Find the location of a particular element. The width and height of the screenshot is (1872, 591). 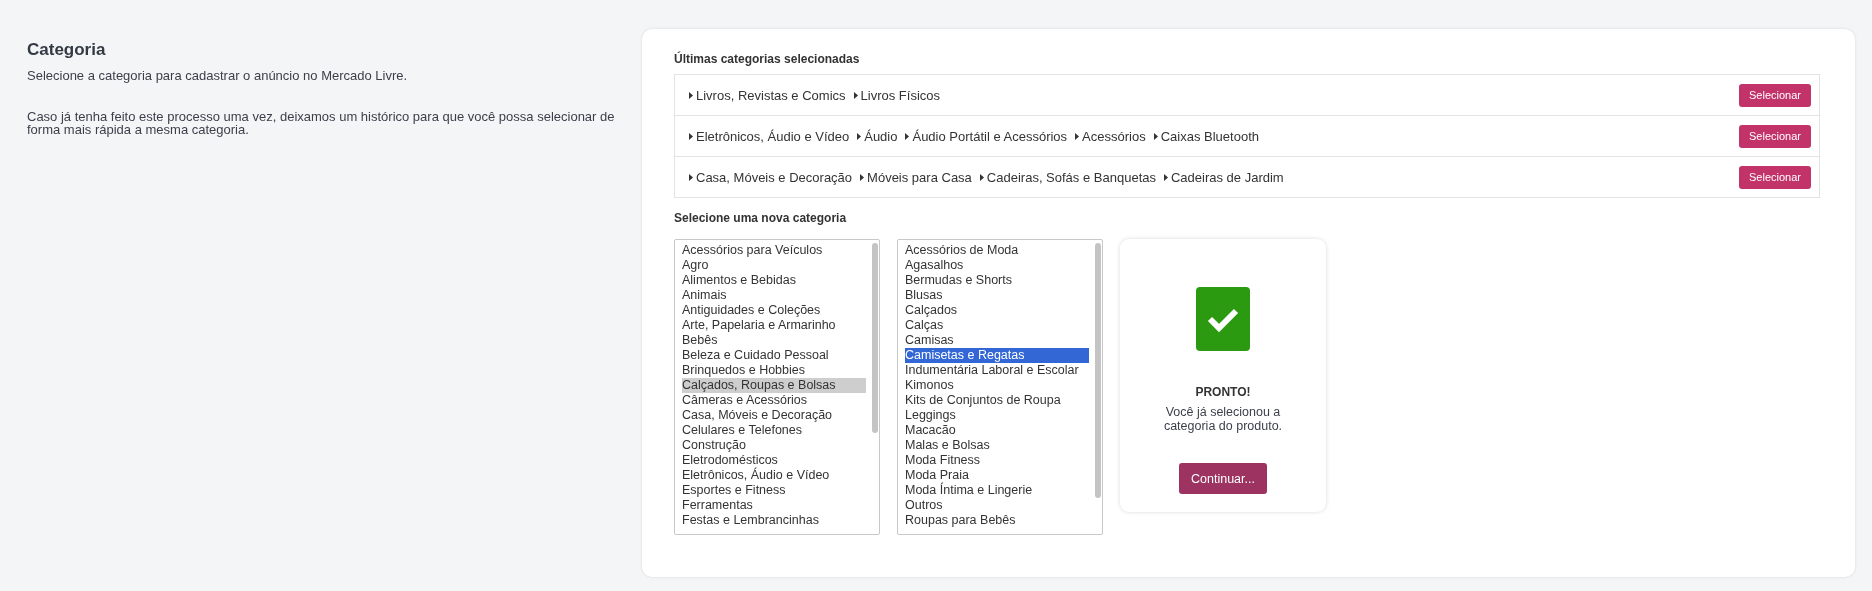

list-option: Agasalhos is located at coordinates (997, 265).